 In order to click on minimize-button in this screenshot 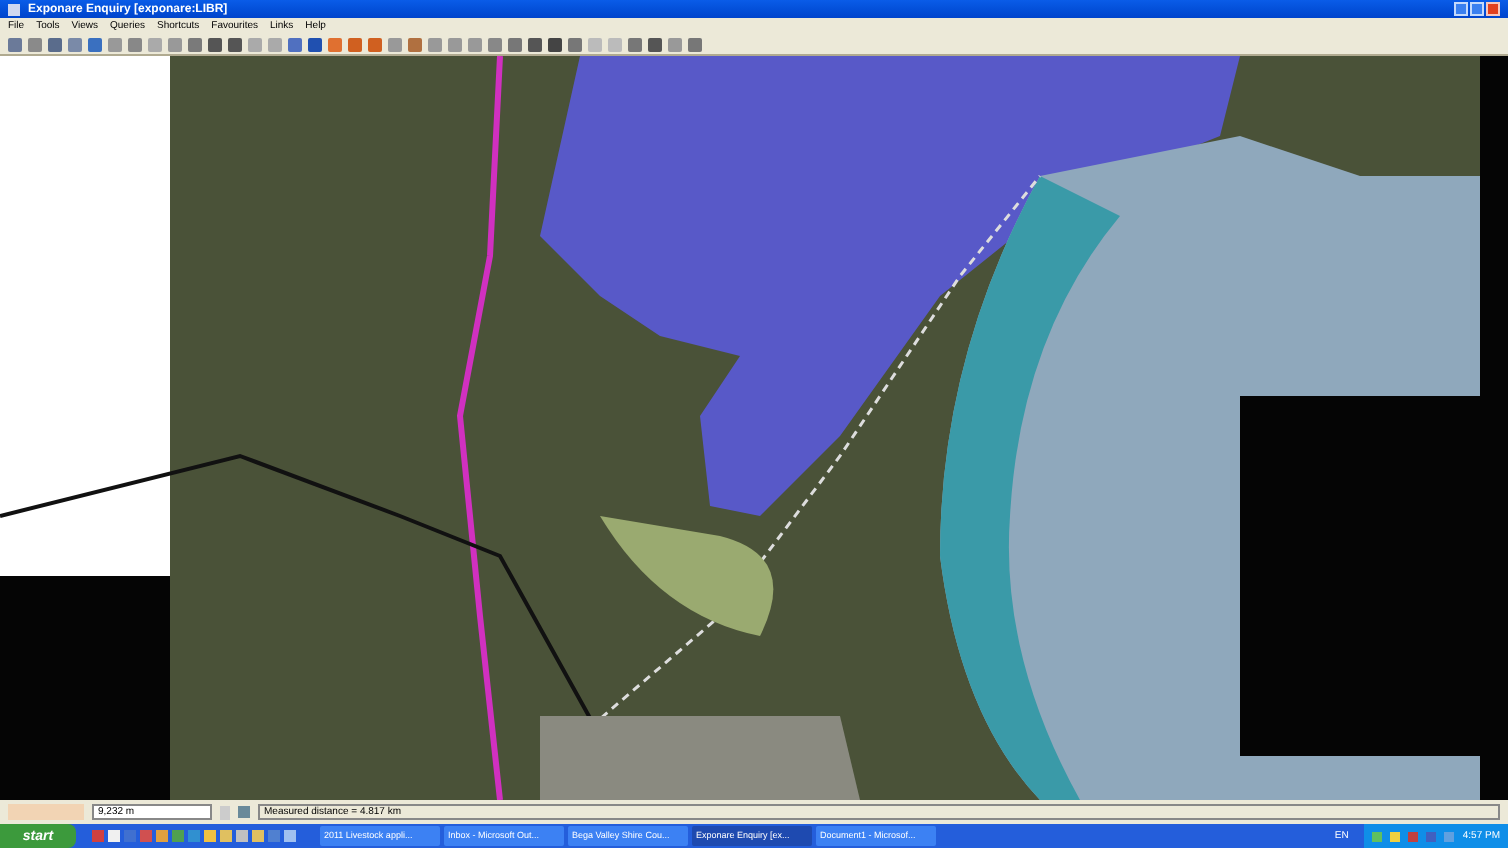, I will do `click(1461, 9)`.